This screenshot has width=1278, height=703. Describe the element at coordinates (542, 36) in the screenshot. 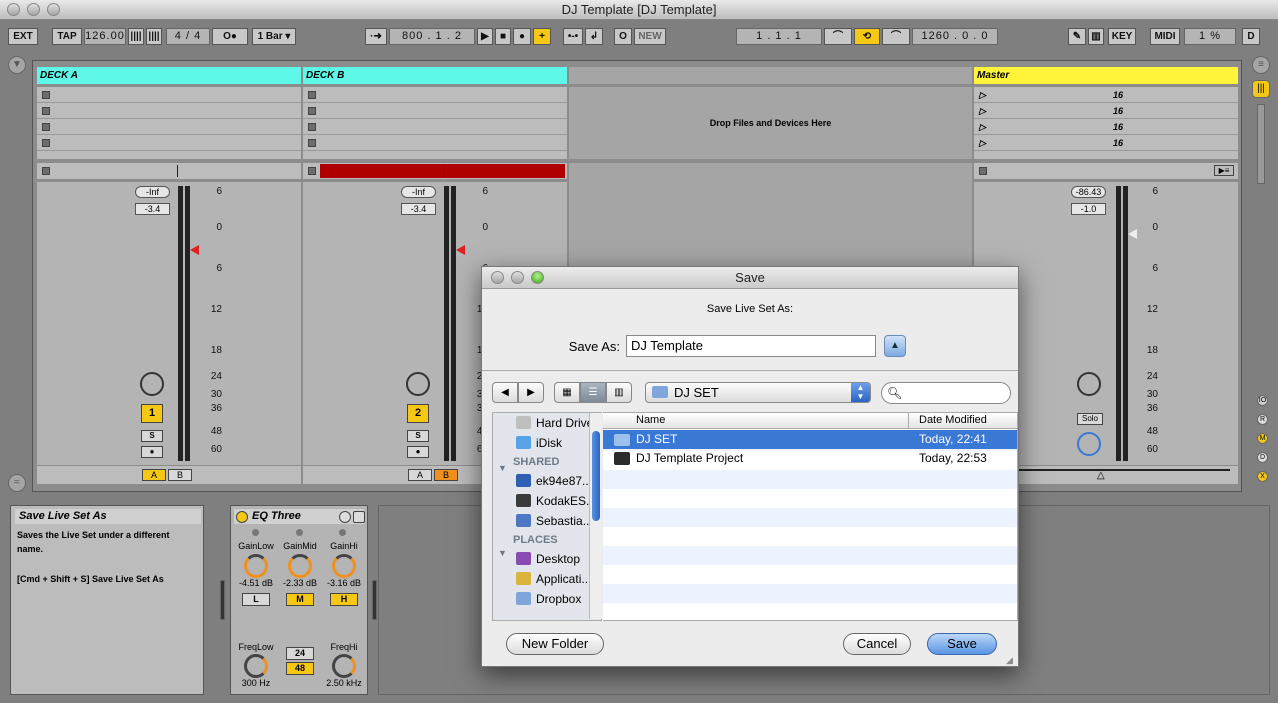

I see `overdub-icon: +` at that location.